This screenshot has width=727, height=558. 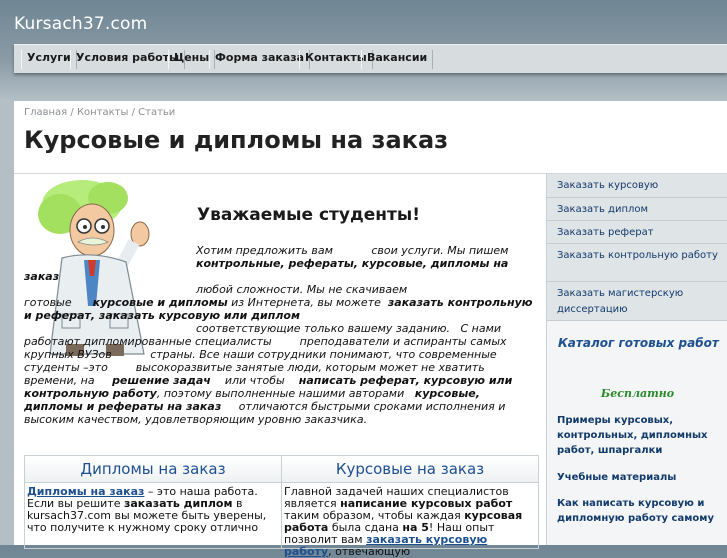 What do you see at coordinates (49, 59) in the screenshot?
I see `nav-item-services: Услуги` at bounding box center [49, 59].